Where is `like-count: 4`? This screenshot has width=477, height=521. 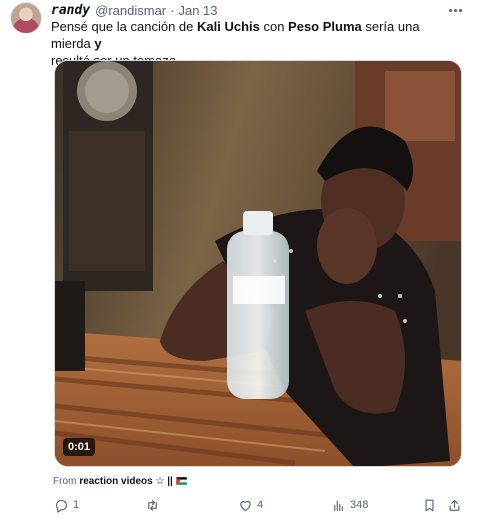 like-count: 4 is located at coordinates (260, 505).